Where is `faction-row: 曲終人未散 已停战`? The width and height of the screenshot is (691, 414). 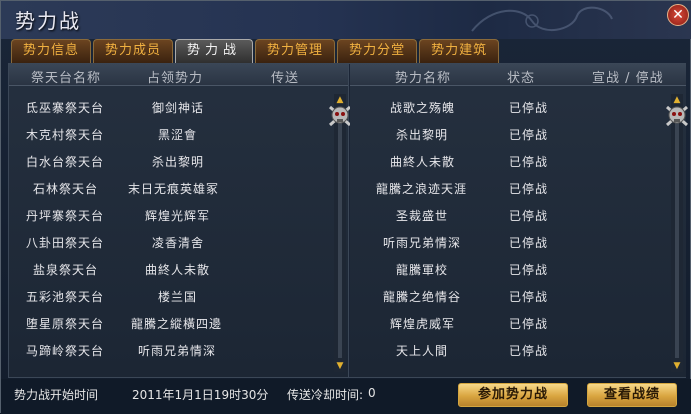 faction-row: 曲終人未散 已停战 is located at coordinates (510, 161).